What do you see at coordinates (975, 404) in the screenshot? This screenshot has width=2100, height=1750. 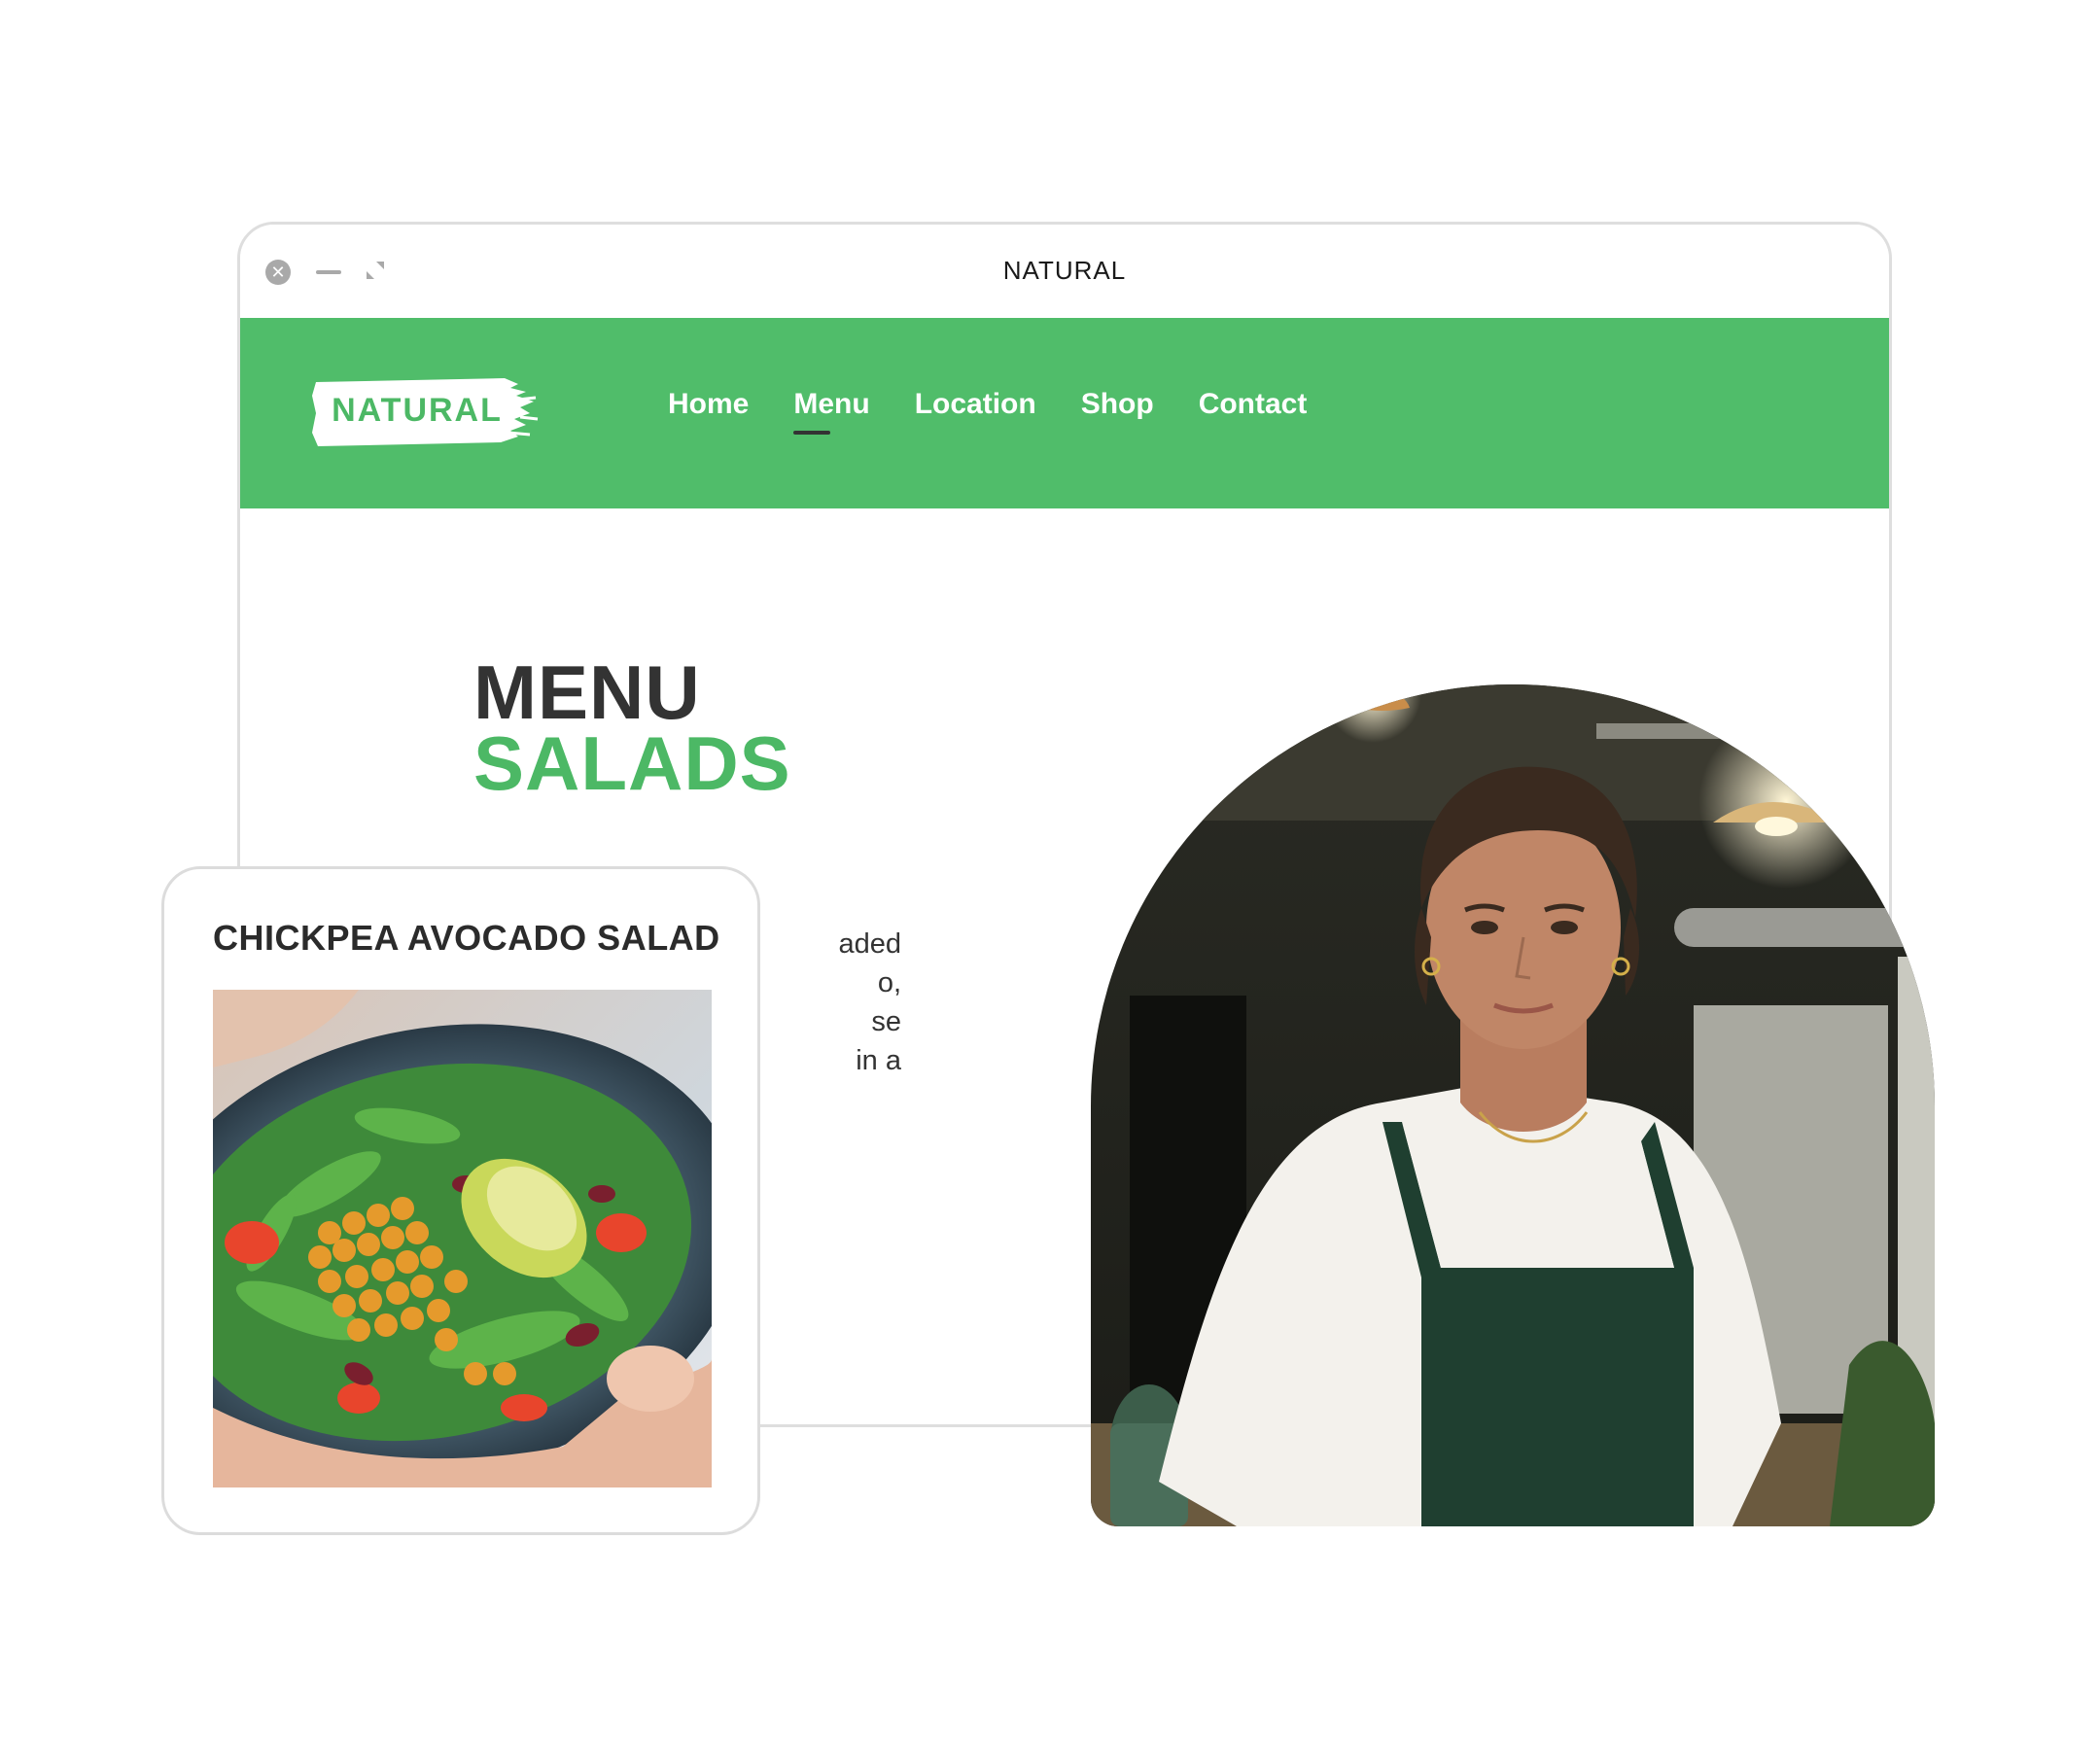 I see `nav-location: Location` at bounding box center [975, 404].